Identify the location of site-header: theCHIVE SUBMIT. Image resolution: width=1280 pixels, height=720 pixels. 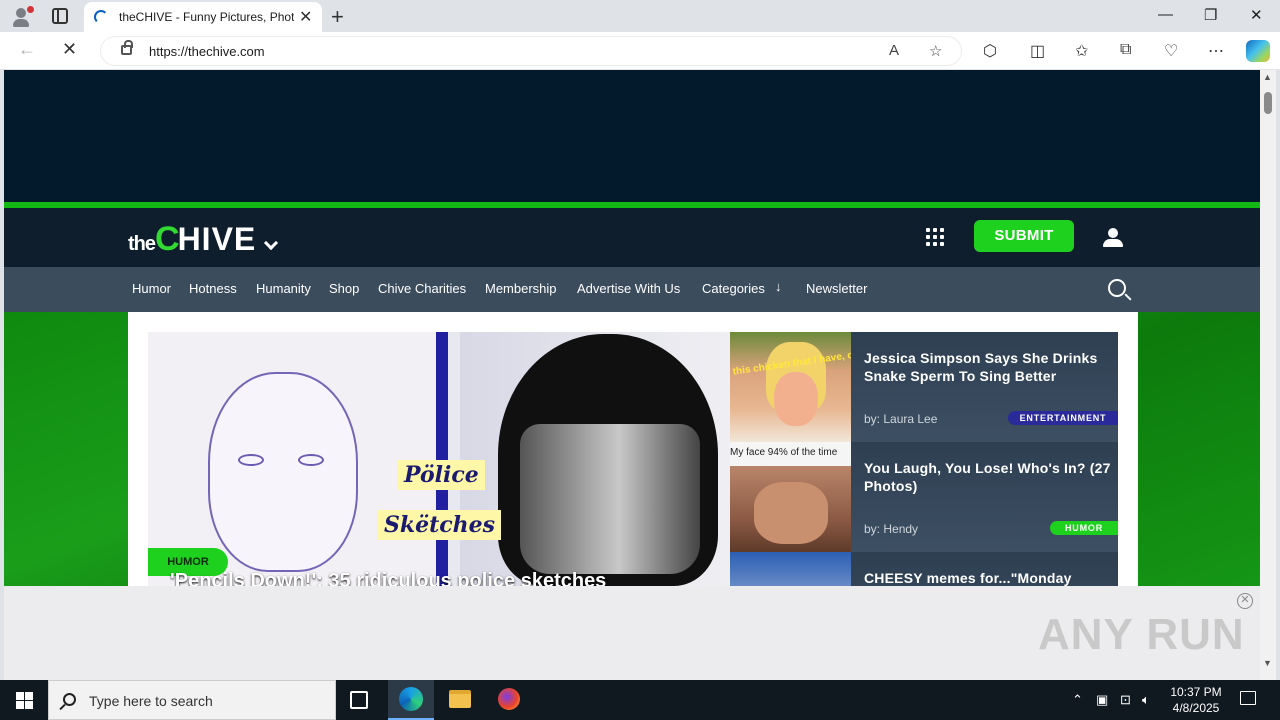
(632, 237).